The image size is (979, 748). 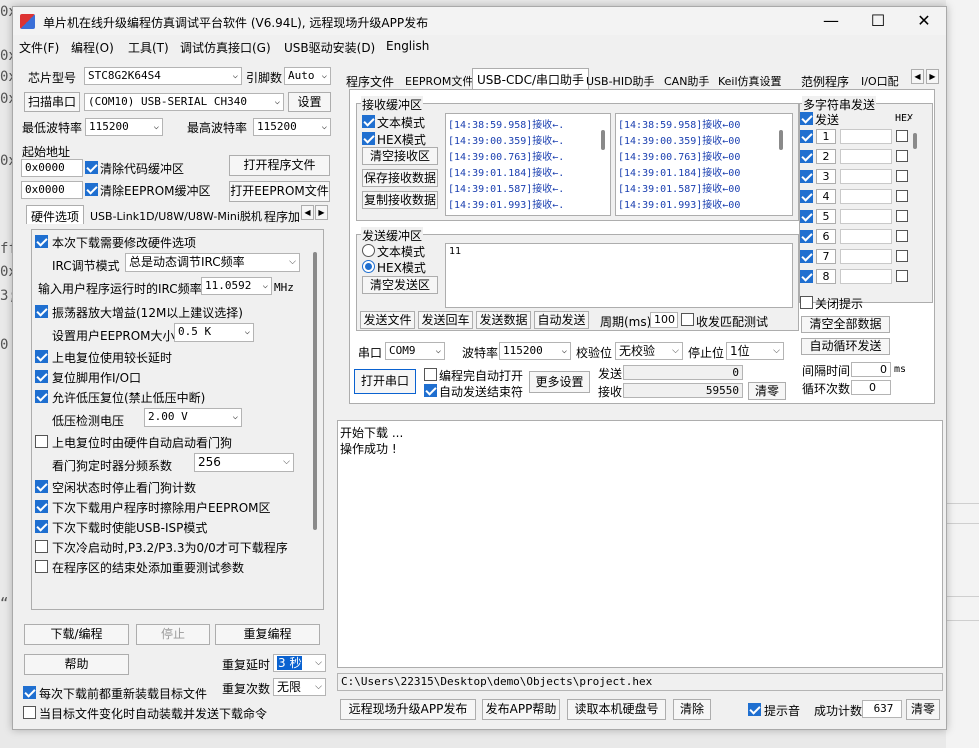 I want to click on loop-count-input: 0, so click(x=871, y=387).